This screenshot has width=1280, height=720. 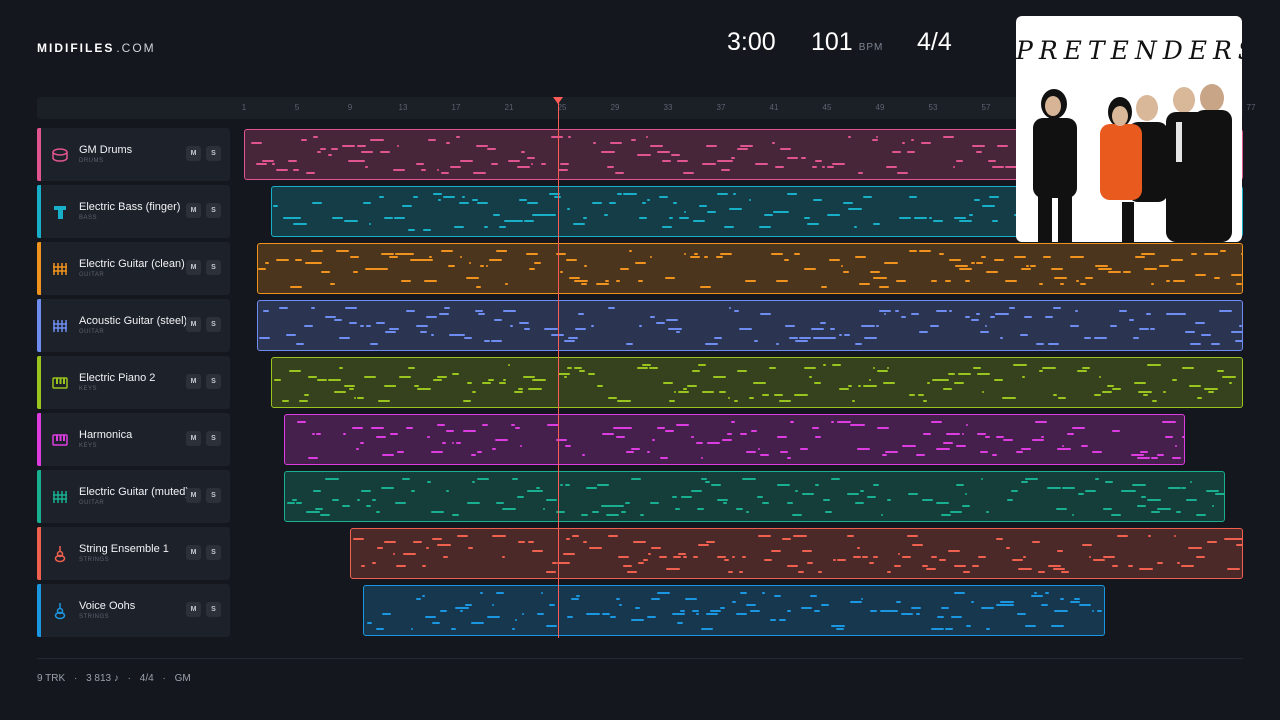 I want to click on brand-logo: MIDIFILES .COM, so click(x=96, y=48).